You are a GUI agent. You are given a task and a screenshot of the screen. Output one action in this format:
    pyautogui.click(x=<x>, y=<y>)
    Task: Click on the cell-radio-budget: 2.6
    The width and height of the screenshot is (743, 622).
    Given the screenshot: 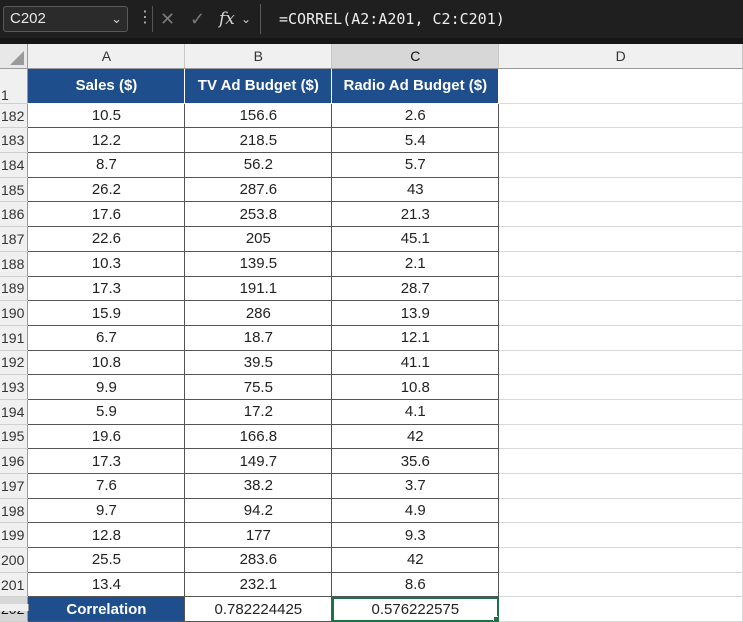 What is the action you would take?
    pyautogui.click(x=415, y=116)
    